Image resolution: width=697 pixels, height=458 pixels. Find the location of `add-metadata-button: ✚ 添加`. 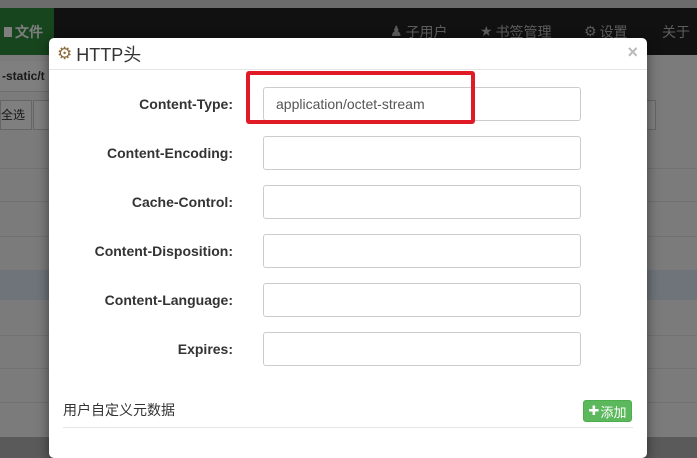

add-metadata-button: ✚ 添加 is located at coordinates (607, 411).